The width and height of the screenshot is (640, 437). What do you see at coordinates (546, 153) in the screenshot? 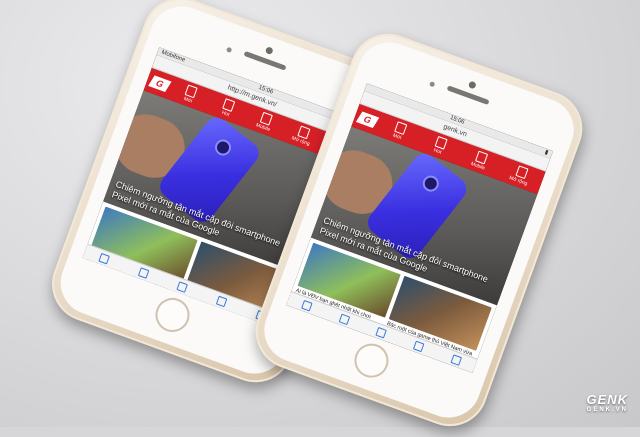
I see `battery-icon: ▮` at bounding box center [546, 153].